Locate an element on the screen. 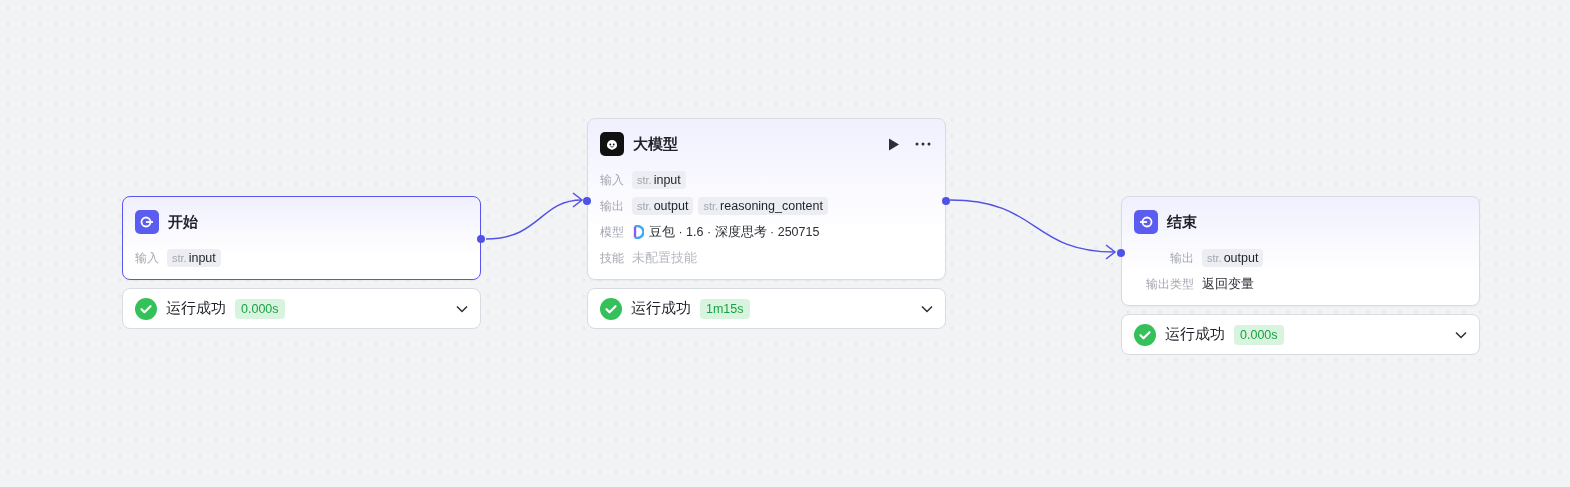  start-icon is located at coordinates (147, 222).